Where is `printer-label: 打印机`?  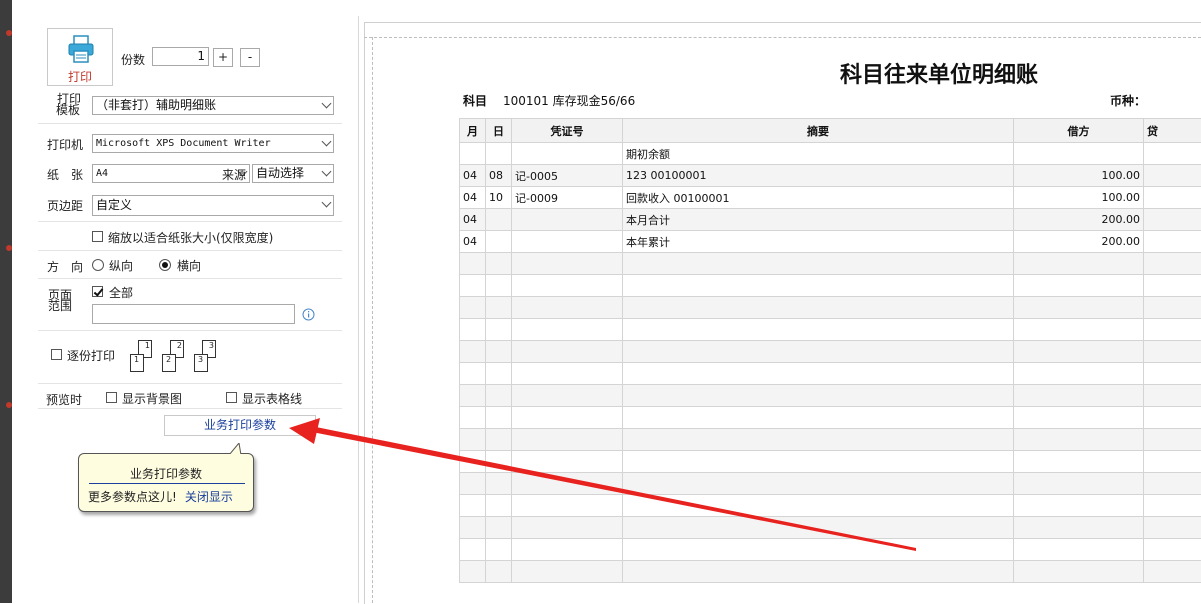 printer-label: 打印机 is located at coordinates (65, 144).